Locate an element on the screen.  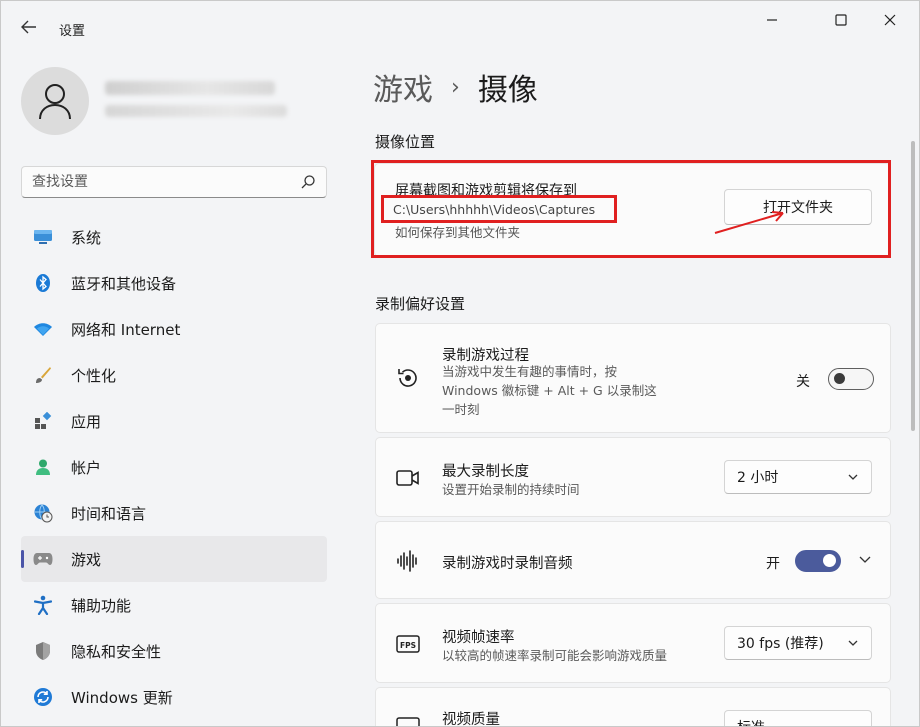
setting-title: 视频帧速率 is located at coordinates (478, 638).